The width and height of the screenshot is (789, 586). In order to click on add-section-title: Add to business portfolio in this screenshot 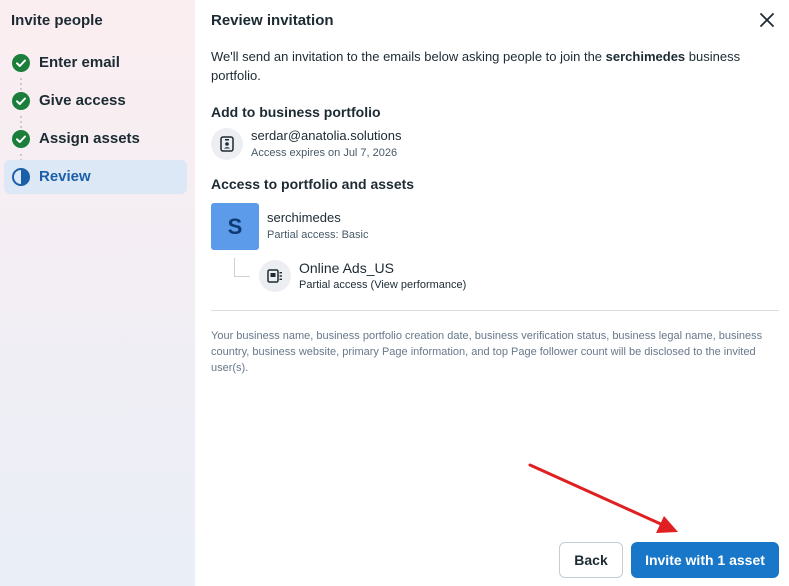, I will do `click(296, 112)`.